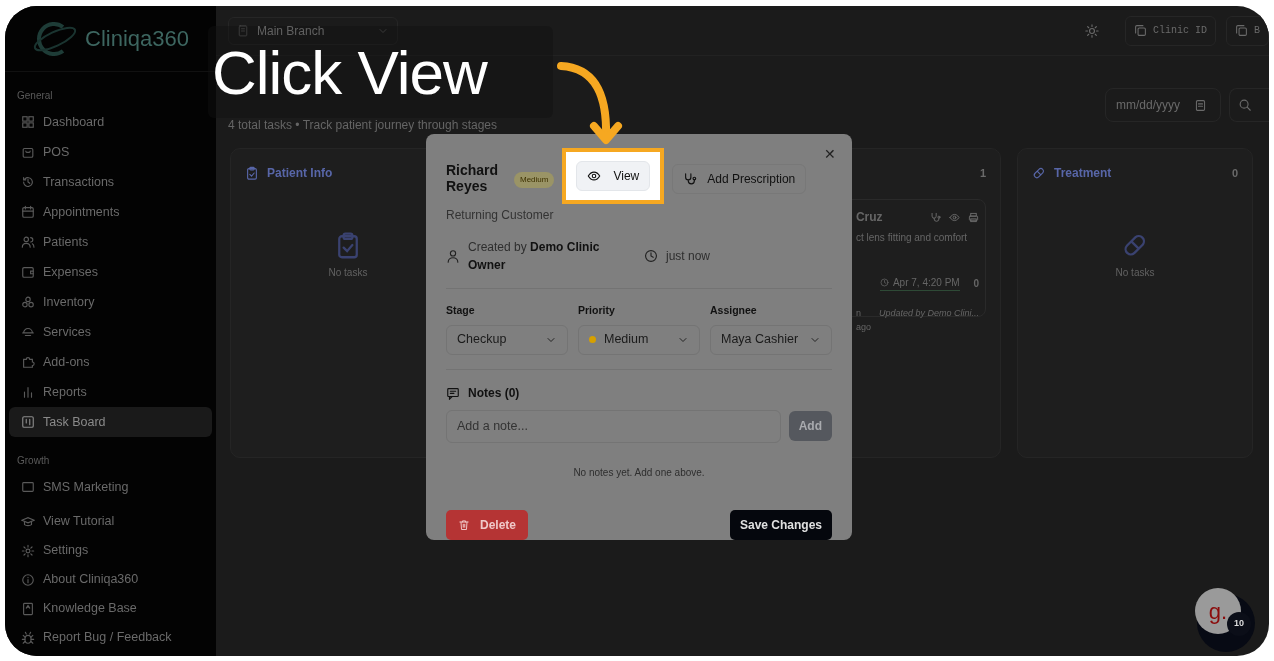 This screenshot has height=661, width=1274. What do you see at coordinates (137, 39) in the screenshot?
I see `brand-name: Cliniqa360` at bounding box center [137, 39].